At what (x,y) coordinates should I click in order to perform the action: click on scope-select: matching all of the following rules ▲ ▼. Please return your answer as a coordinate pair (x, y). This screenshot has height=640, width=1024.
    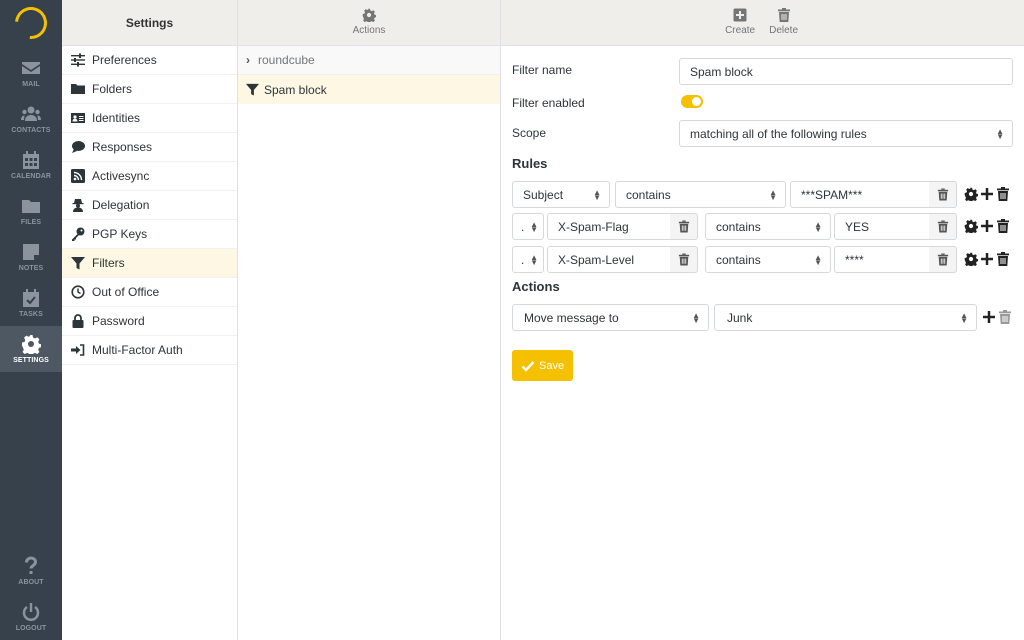
    Looking at the image, I should click on (846, 133).